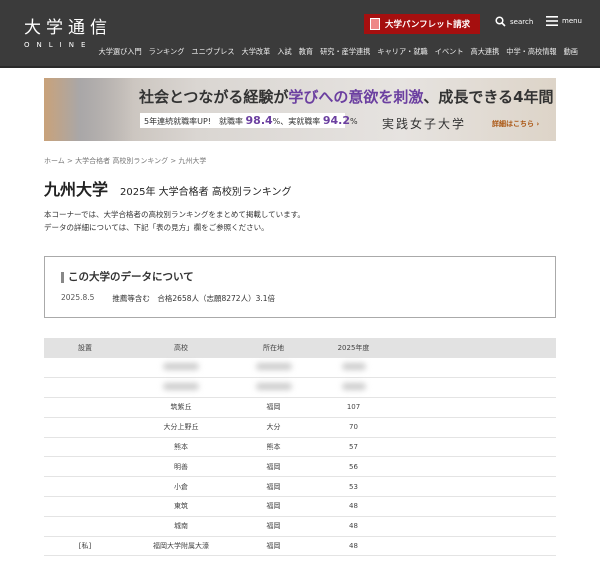 This screenshot has width=600, height=579. I want to click on page-title: 九州大学 2025年 大学合格者 高校別ランキング, so click(168, 188).